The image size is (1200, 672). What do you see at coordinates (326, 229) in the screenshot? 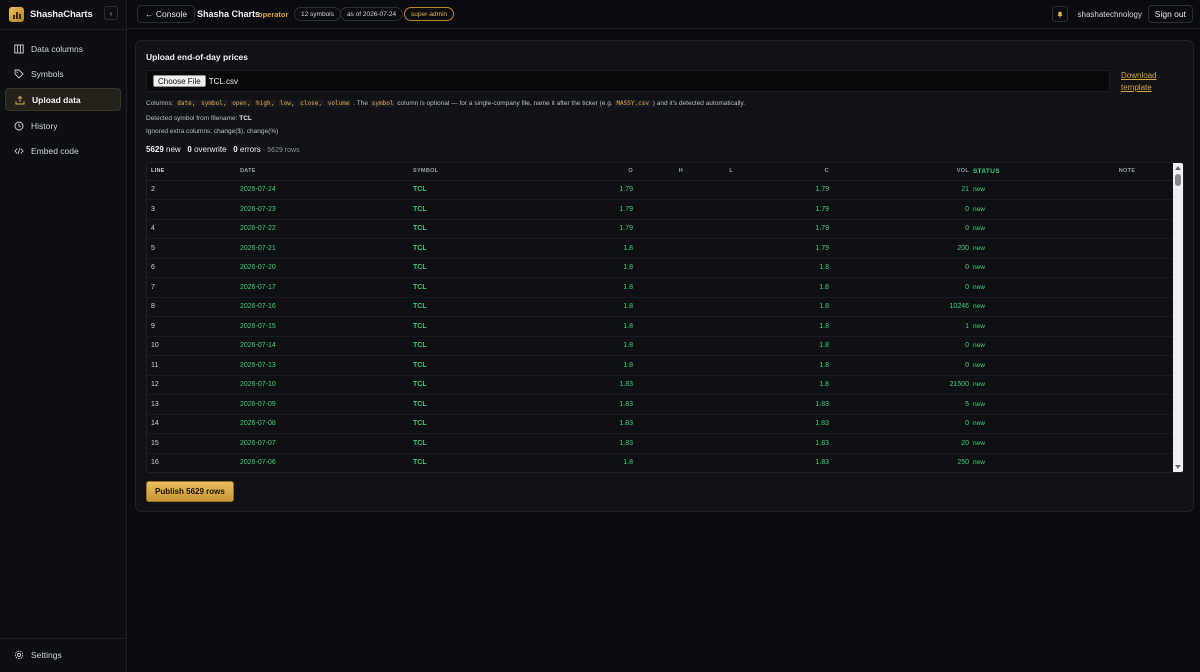
I see `date-cell: 2026-07-22` at bounding box center [326, 229].